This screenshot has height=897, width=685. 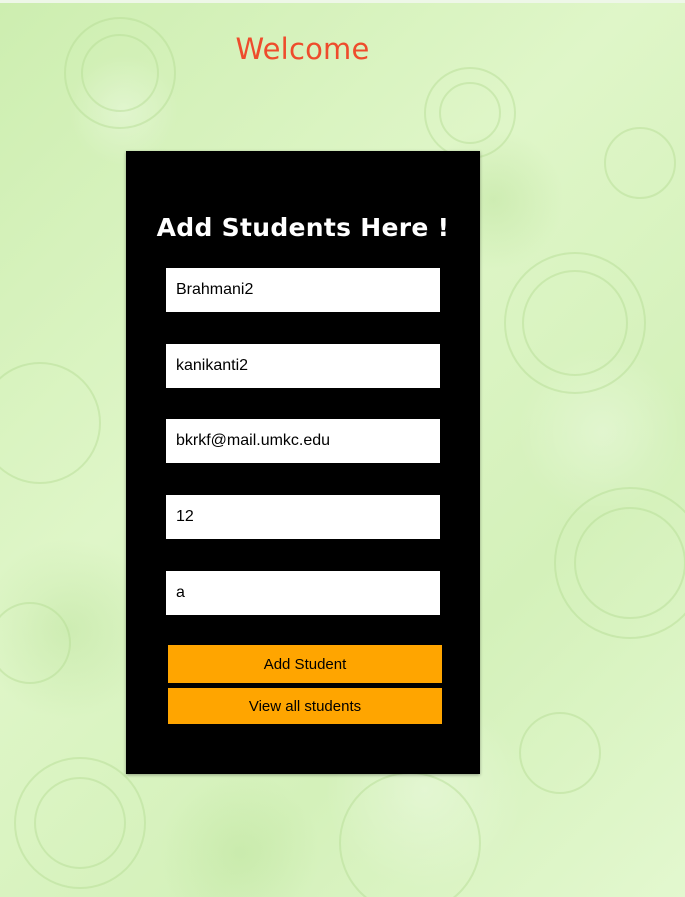 I want to click on welcome-heading: Welcome, so click(x=302, y=49).